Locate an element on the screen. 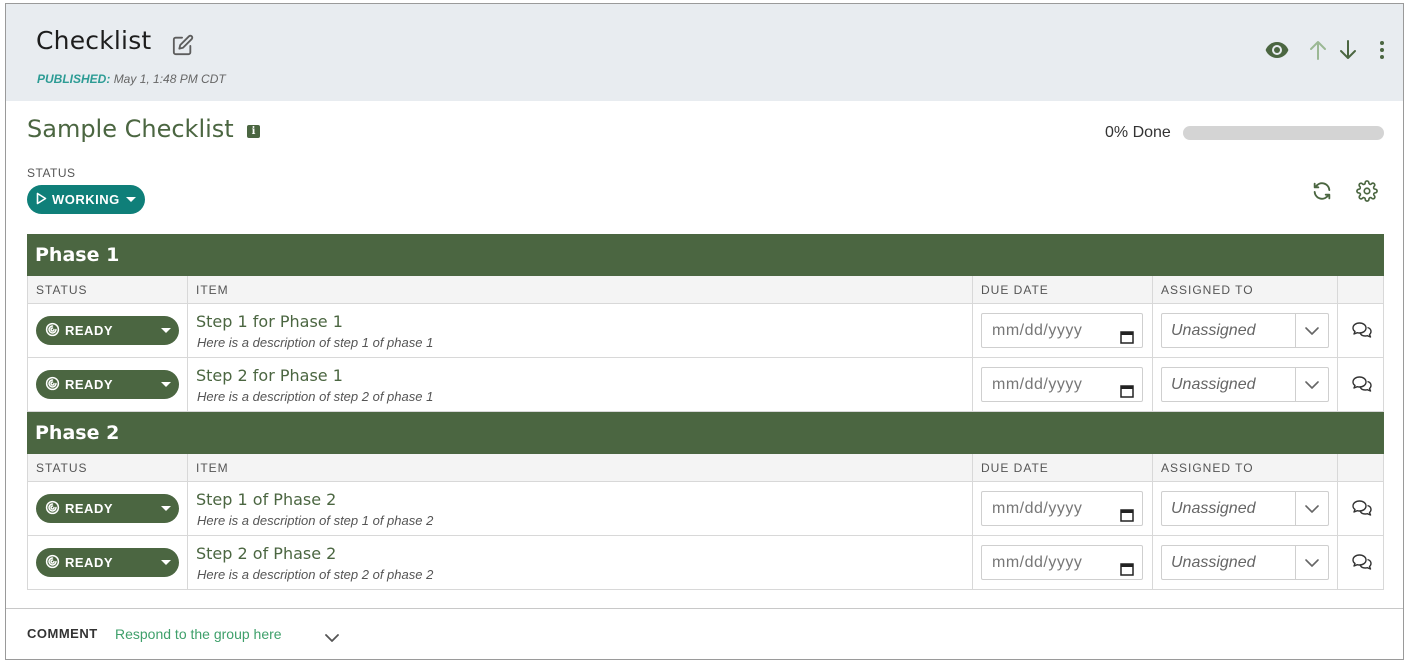 Image resolution: width=1405 pixels, height=668 pixels. published-label: PUBLISHED: is located at coordinates (74, 79).